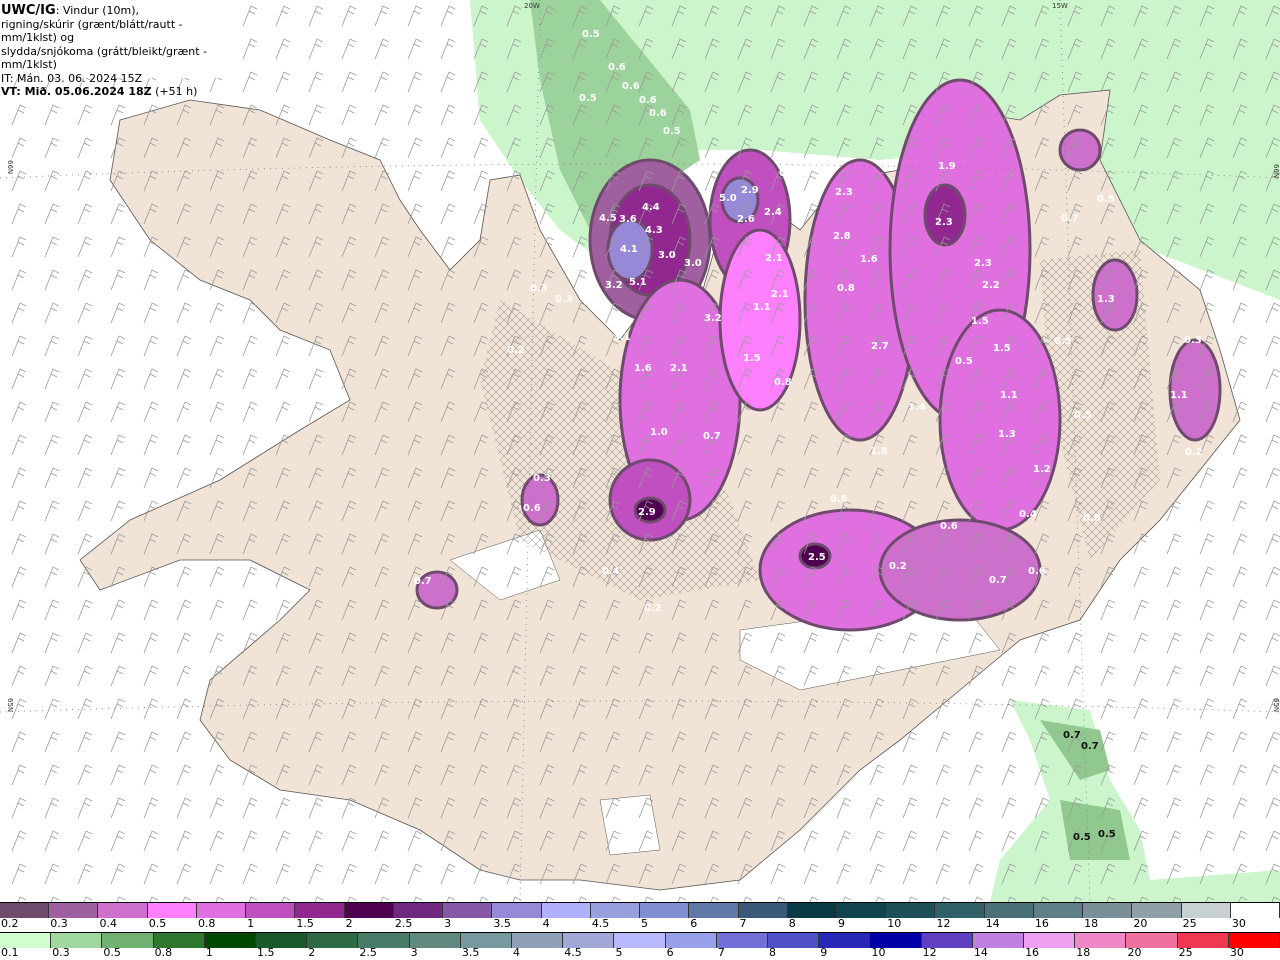 The width and height of the screenshot is (1280, 960). What do you see at coordinates (532, 6) in the screenshot?
I see `lon-label-20w: 20W` at bounding box center [532, 6].